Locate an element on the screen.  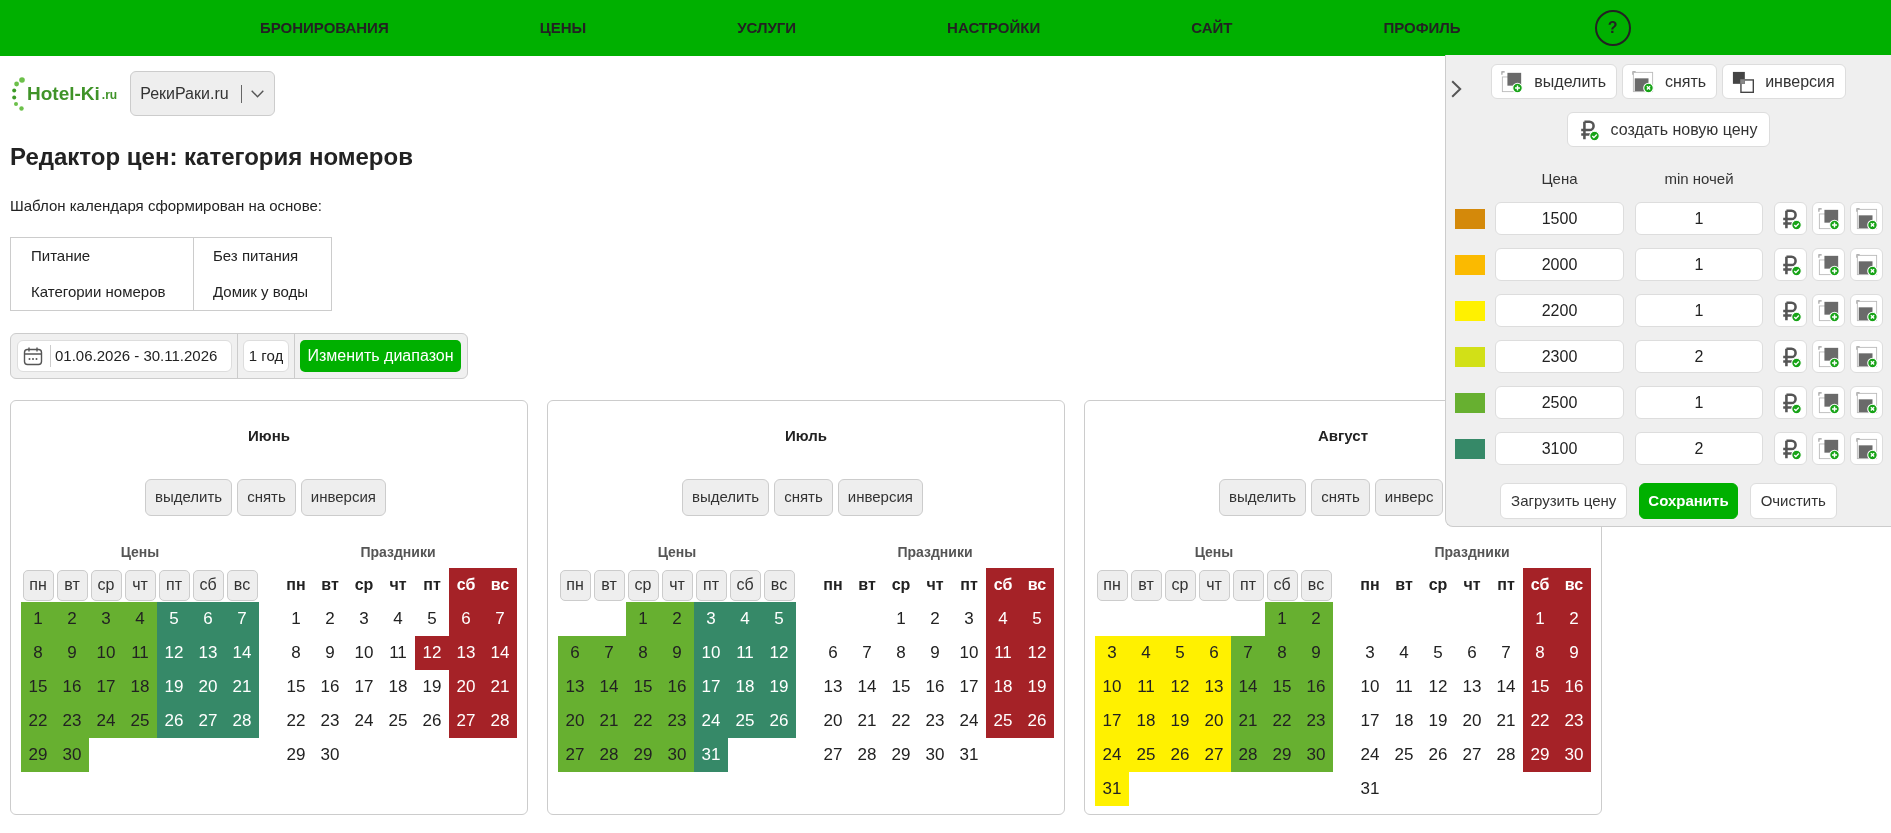
calendar-day: 18 is located at coordinates (1404, 721).